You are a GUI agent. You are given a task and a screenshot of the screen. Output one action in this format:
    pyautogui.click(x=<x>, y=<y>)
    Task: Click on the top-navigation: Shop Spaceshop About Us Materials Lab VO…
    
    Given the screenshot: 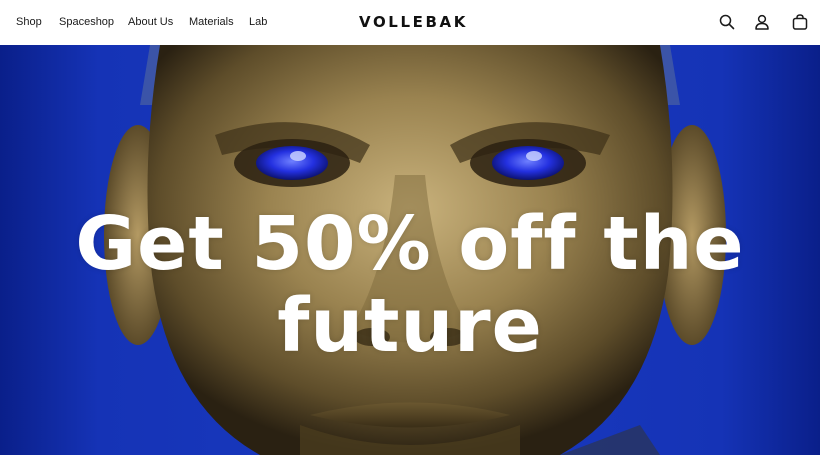 What is the action you would take?
    pyautogui.click(x=410, y=22)
    